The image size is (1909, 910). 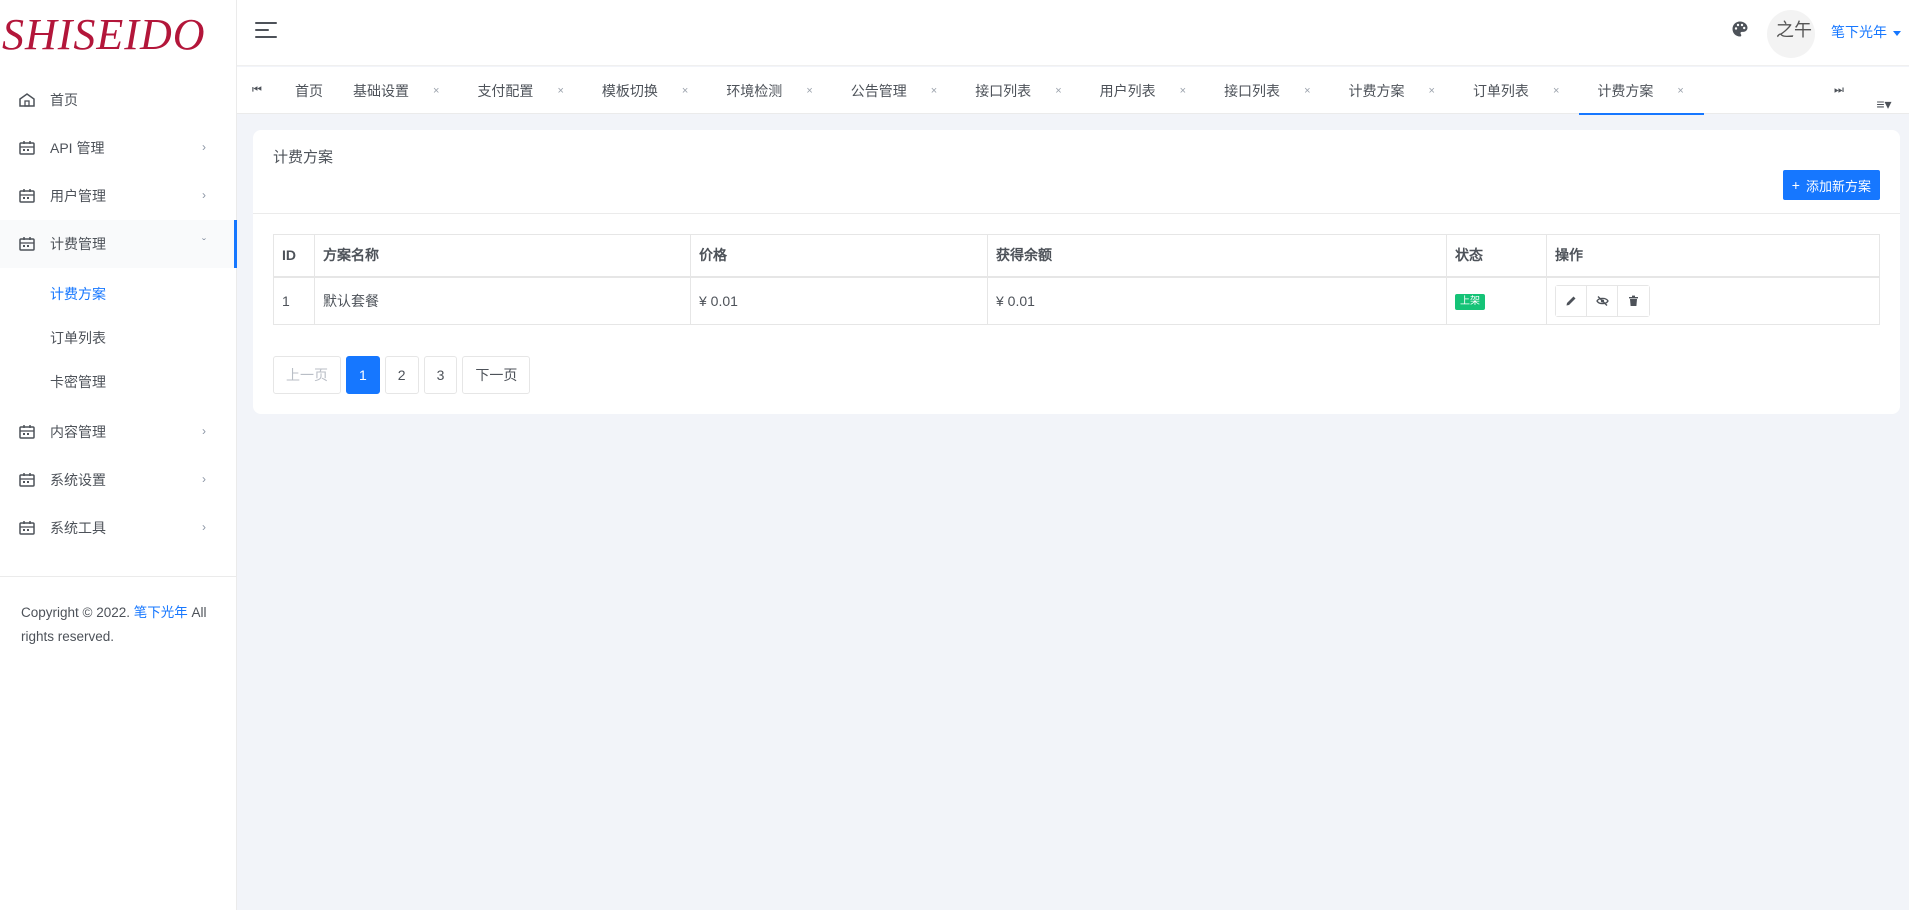 I want to click on cell-balance: ¥ 0.01, so click(x=1217, y=300).